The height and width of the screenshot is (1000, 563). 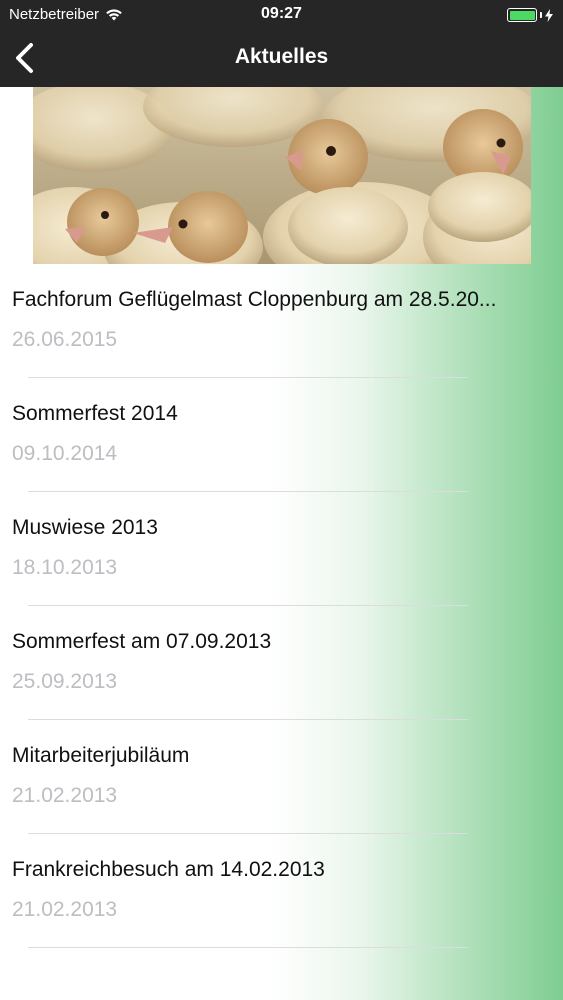 I want to click on news-item: Sommerfest 2014 09.10.2014, so click(x=281, y=435).